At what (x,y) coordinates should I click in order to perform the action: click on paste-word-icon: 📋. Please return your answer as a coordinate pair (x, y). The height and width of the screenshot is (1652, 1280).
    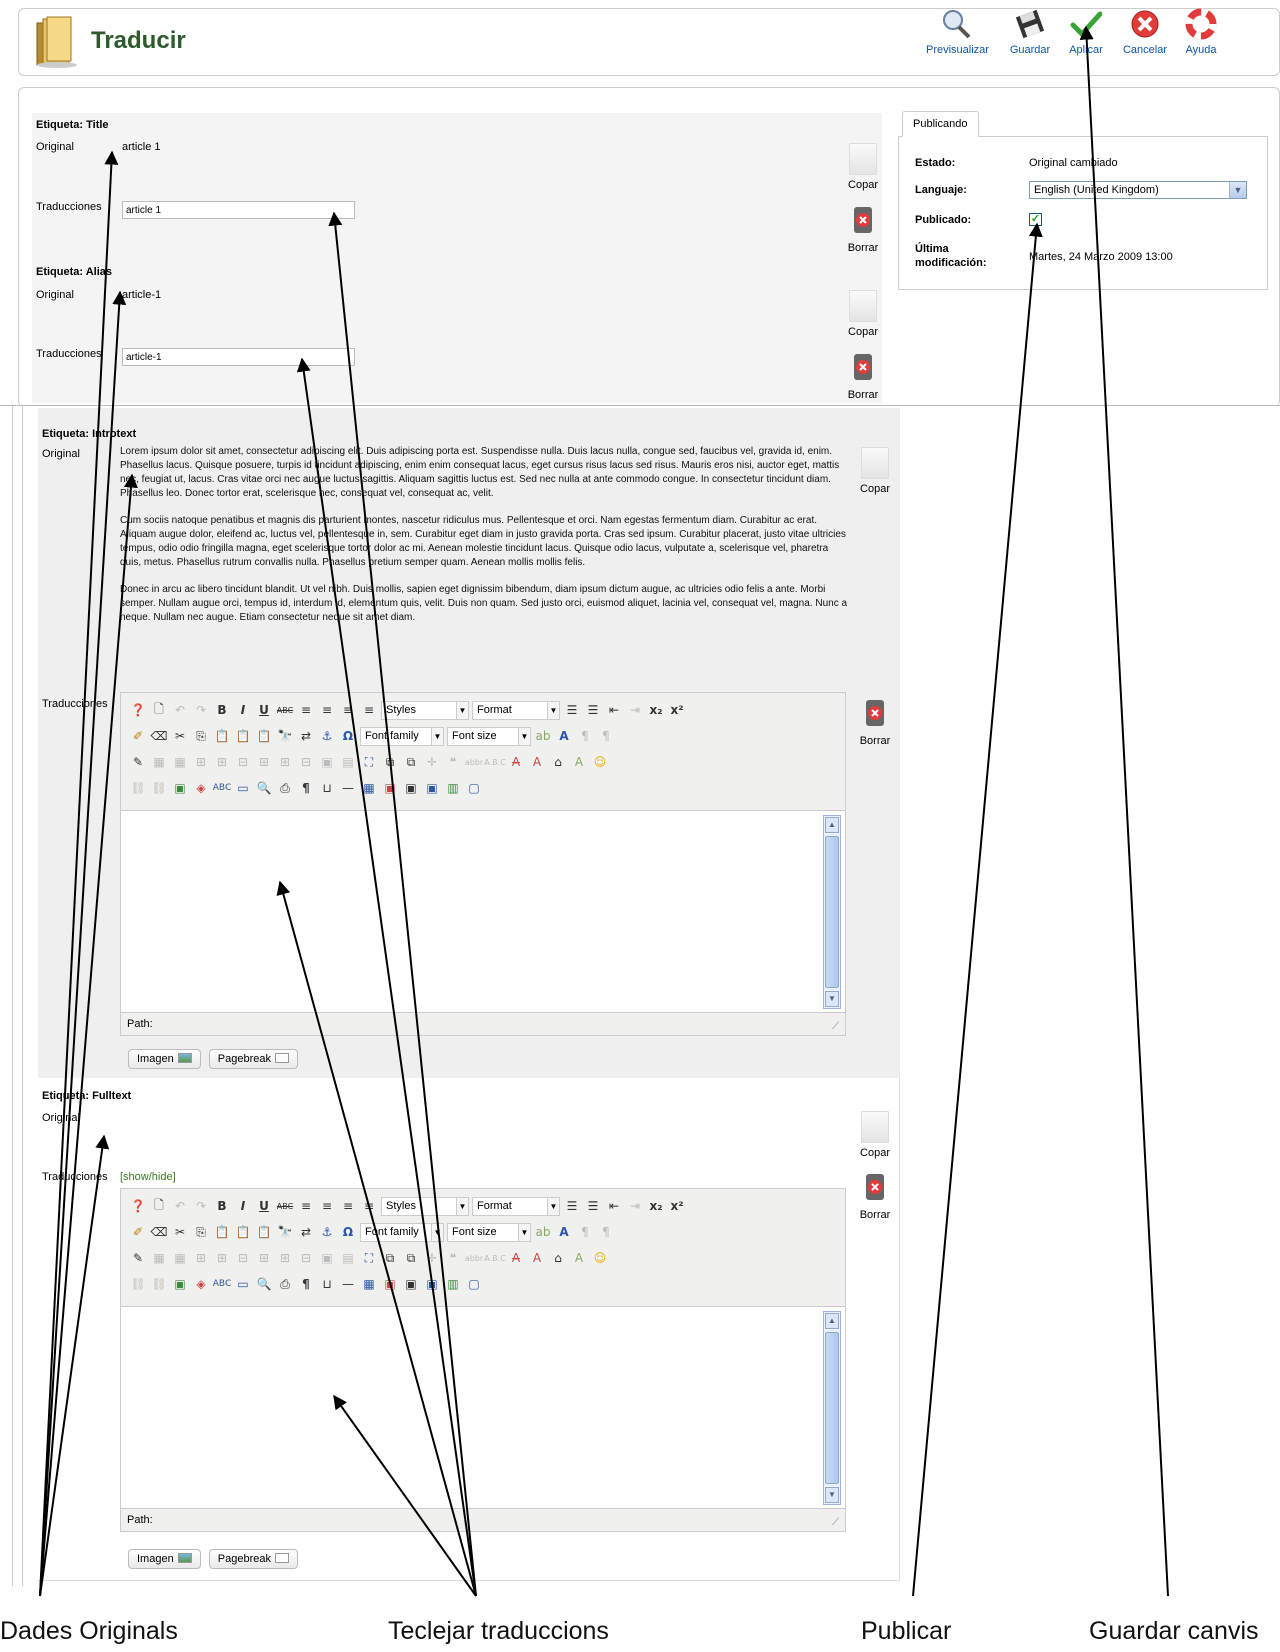
    Looking at the image, I should click on (264, 736).